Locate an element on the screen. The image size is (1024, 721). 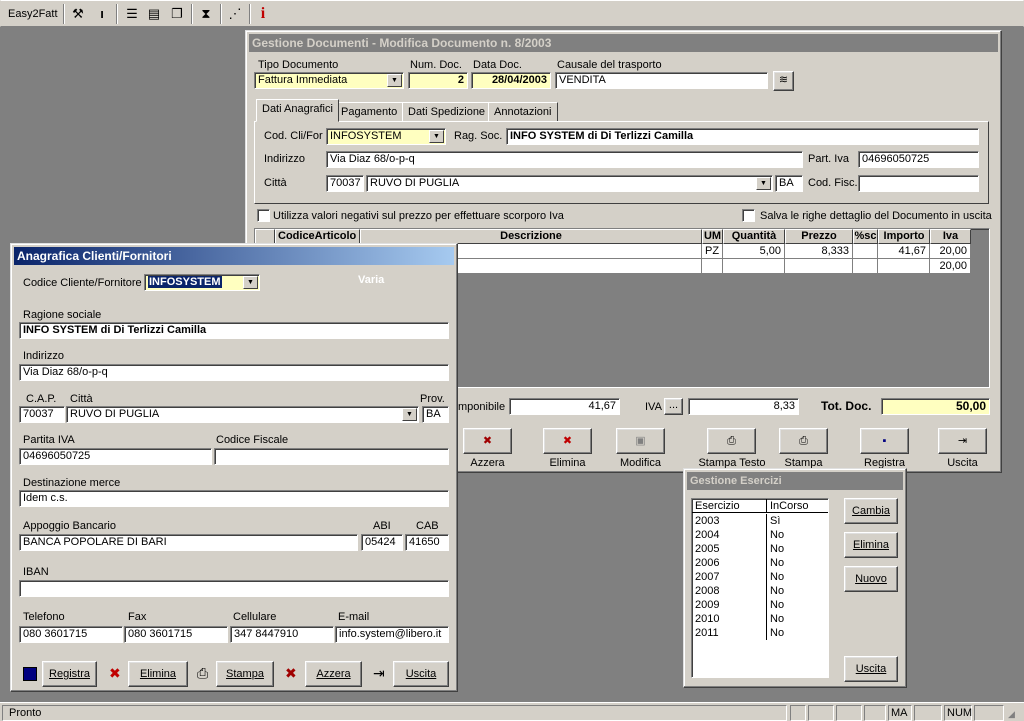
cell-input: 347 8447910 is located at coordinates (282, 634).